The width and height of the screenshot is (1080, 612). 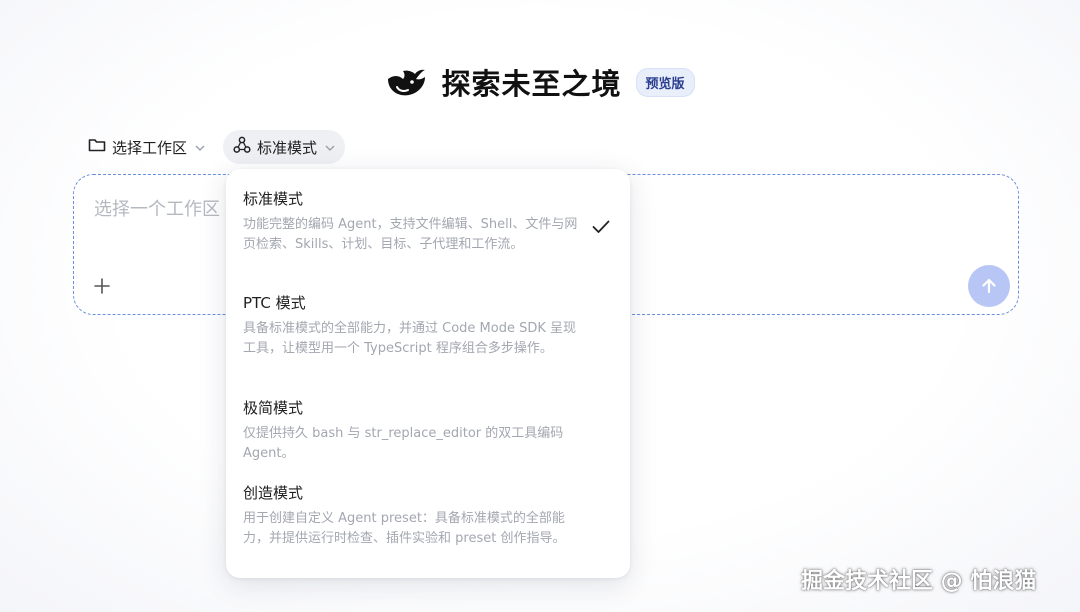 What do you see at coordinates (102, 289) in the screenshot?
I see `add-attachment-icon` at bounding box center [102, 289].